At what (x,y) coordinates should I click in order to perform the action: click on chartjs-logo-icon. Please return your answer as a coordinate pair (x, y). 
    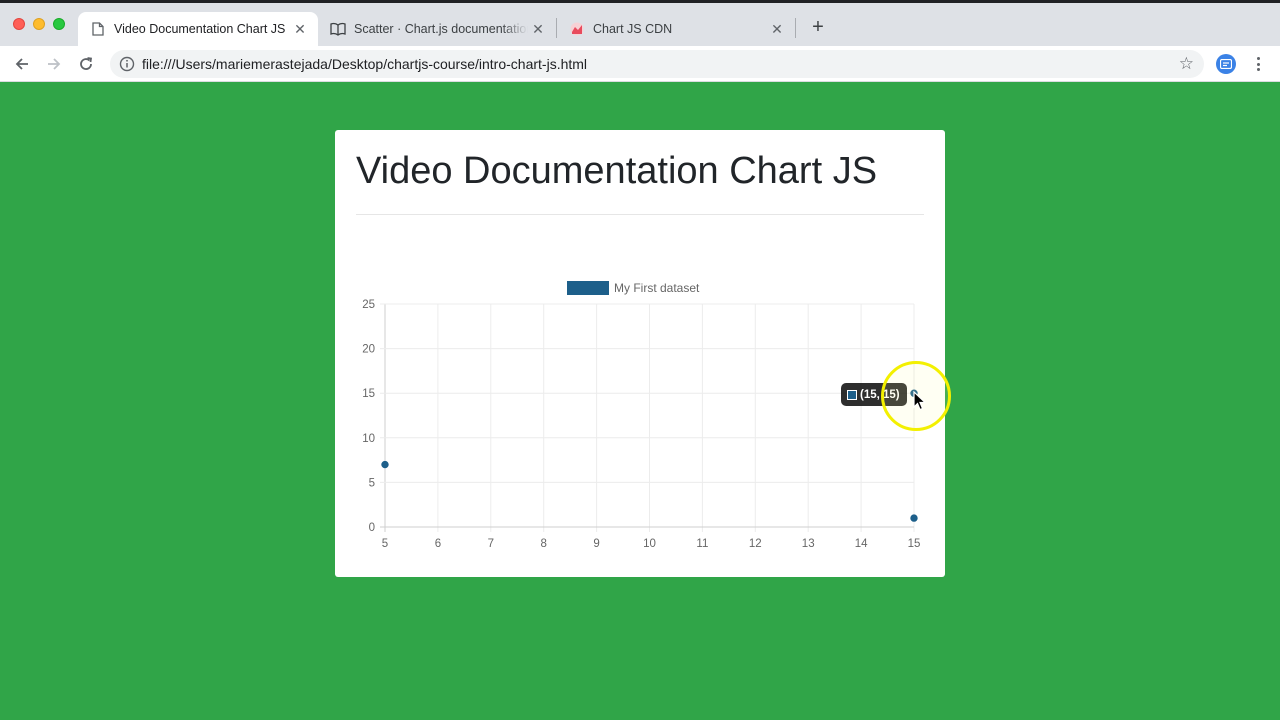
    Looking at the image, I should click on (577, 29).